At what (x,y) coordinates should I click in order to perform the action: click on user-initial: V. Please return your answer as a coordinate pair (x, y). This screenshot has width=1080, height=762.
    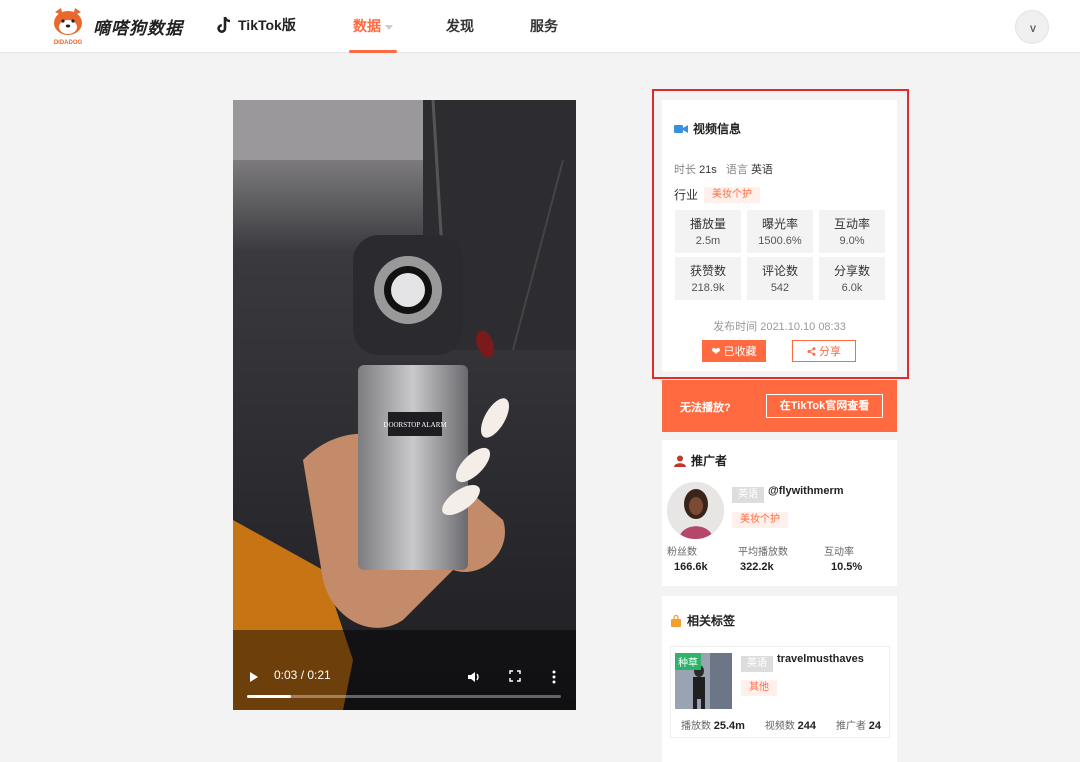
    Looking at the image, I should click on (1033, 29).